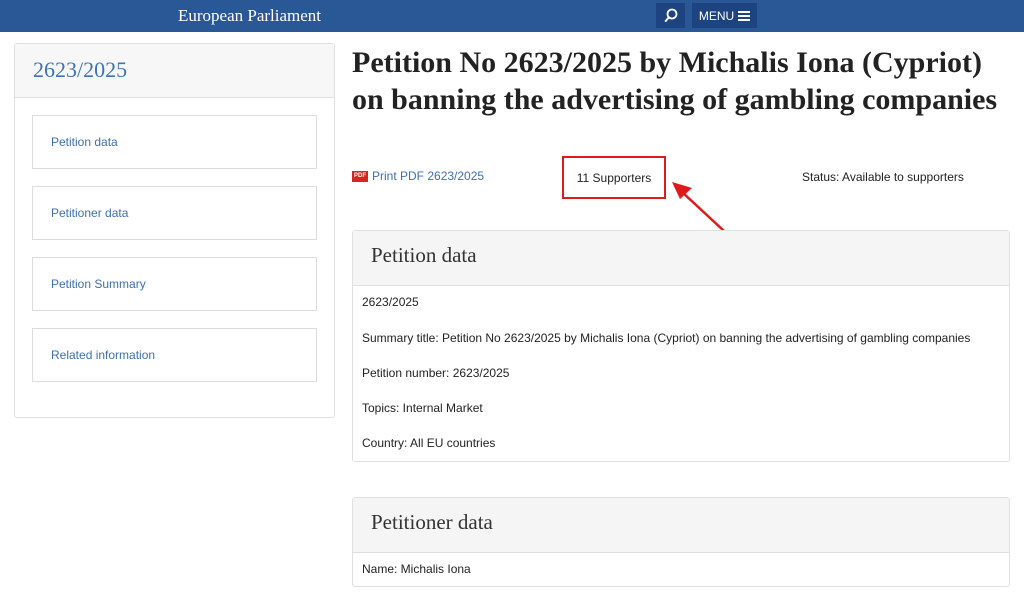 This screenshot has width=1024, height=595. Describe the element at coordinates (422, 408) in the screenshot. I see `topics: Topics: Internal Market` at that location.